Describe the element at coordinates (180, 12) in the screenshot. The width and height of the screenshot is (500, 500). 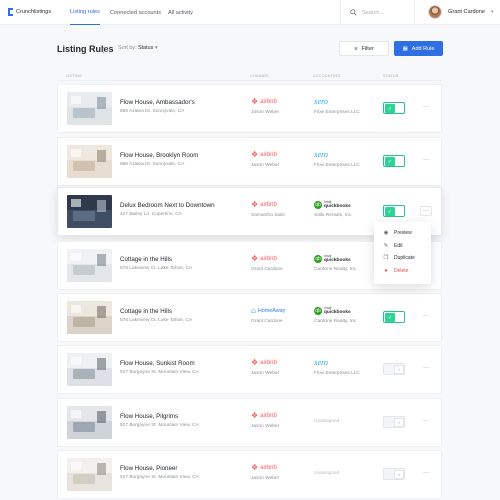
I see `nav-all-activity: All activity` at that location.